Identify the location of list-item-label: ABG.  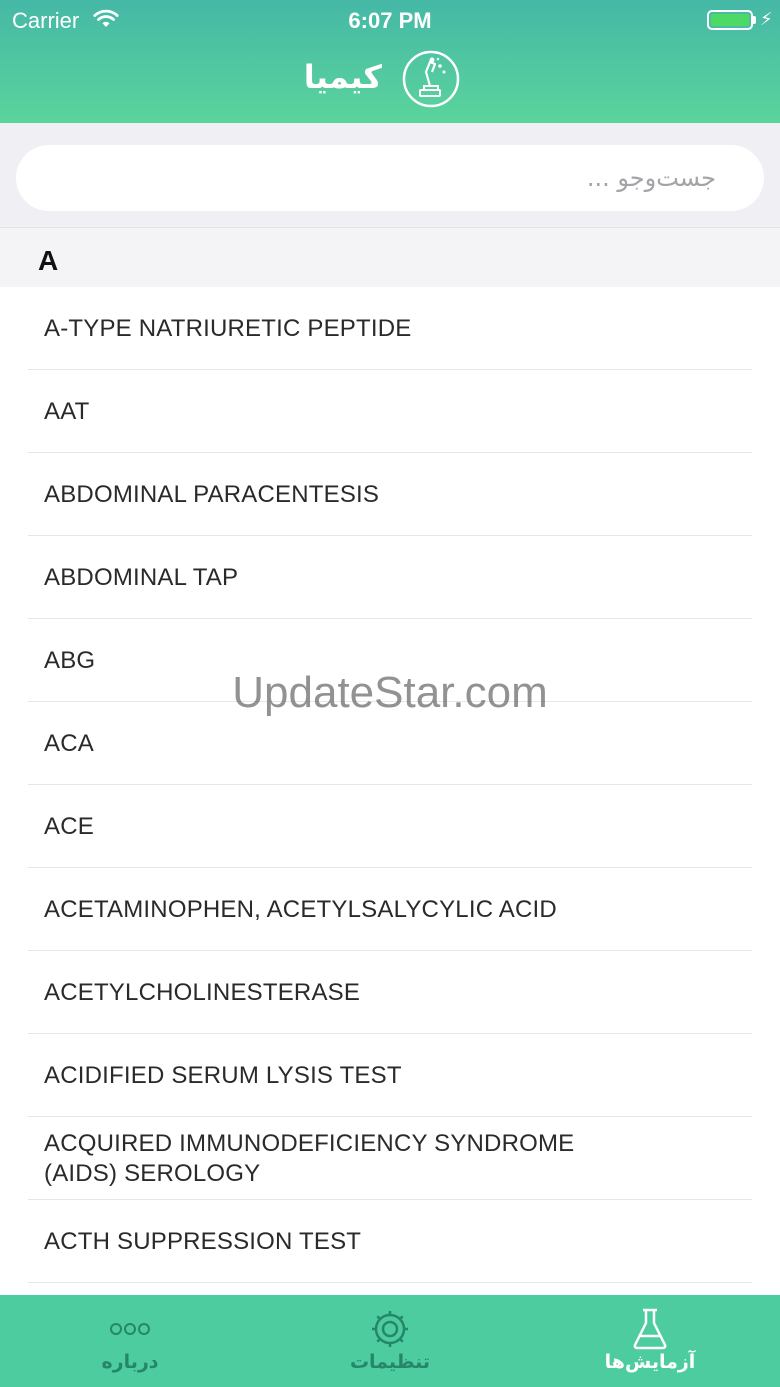
(70, 660).